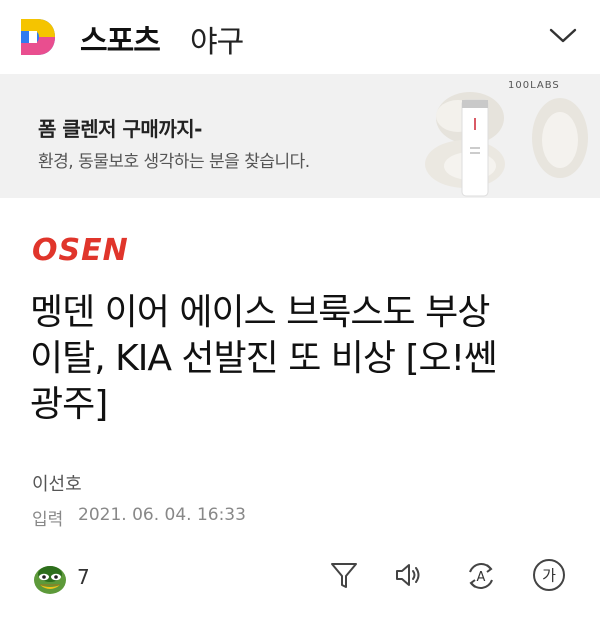 This screenshot has width=600, height=628. I want to click on headline-line: 광주], so click(69, 404).